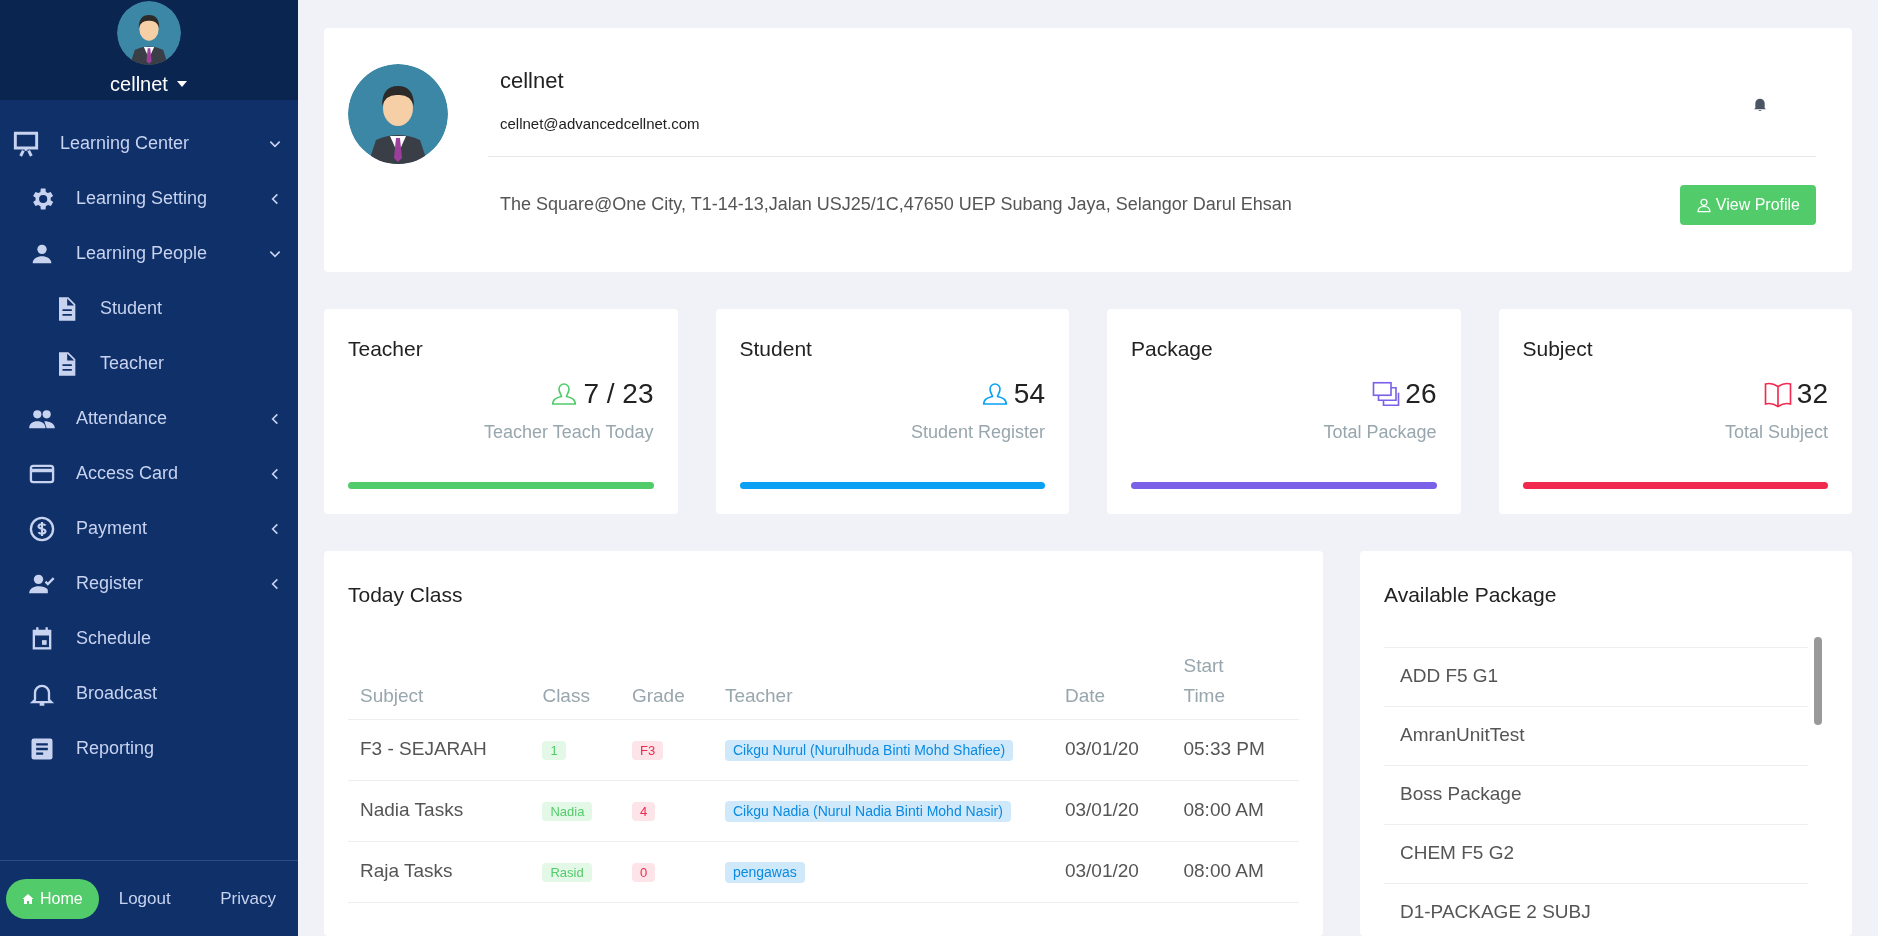  Describe the element at coordinates (149, 418) in the screenshot. I see `sidebar-item: Attendance` at that location.